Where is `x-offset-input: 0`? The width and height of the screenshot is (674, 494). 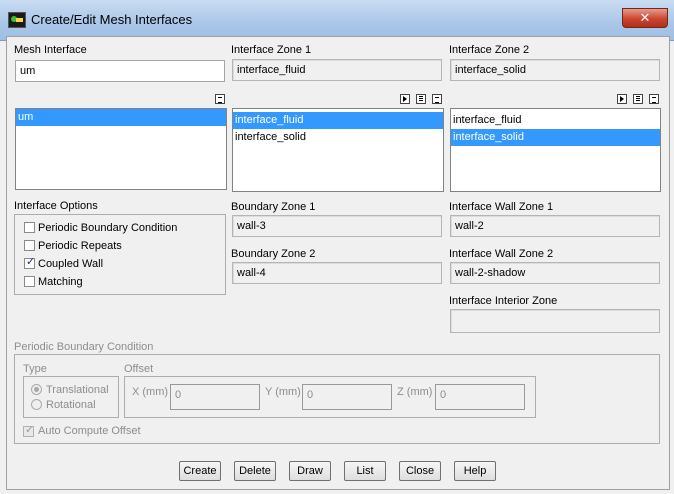
x-offset-input: 0 is located at coordinates (215, 397).